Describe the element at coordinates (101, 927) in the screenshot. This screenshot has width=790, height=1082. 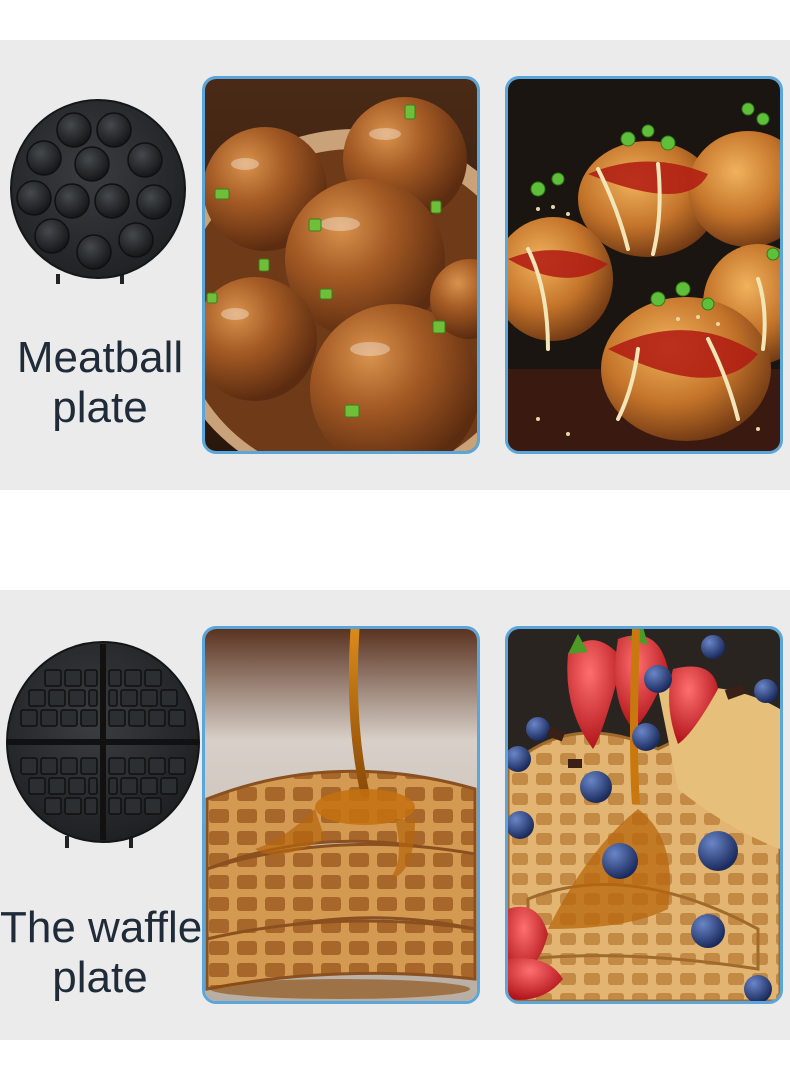
I see `title-line-1: The waffle` at that location.